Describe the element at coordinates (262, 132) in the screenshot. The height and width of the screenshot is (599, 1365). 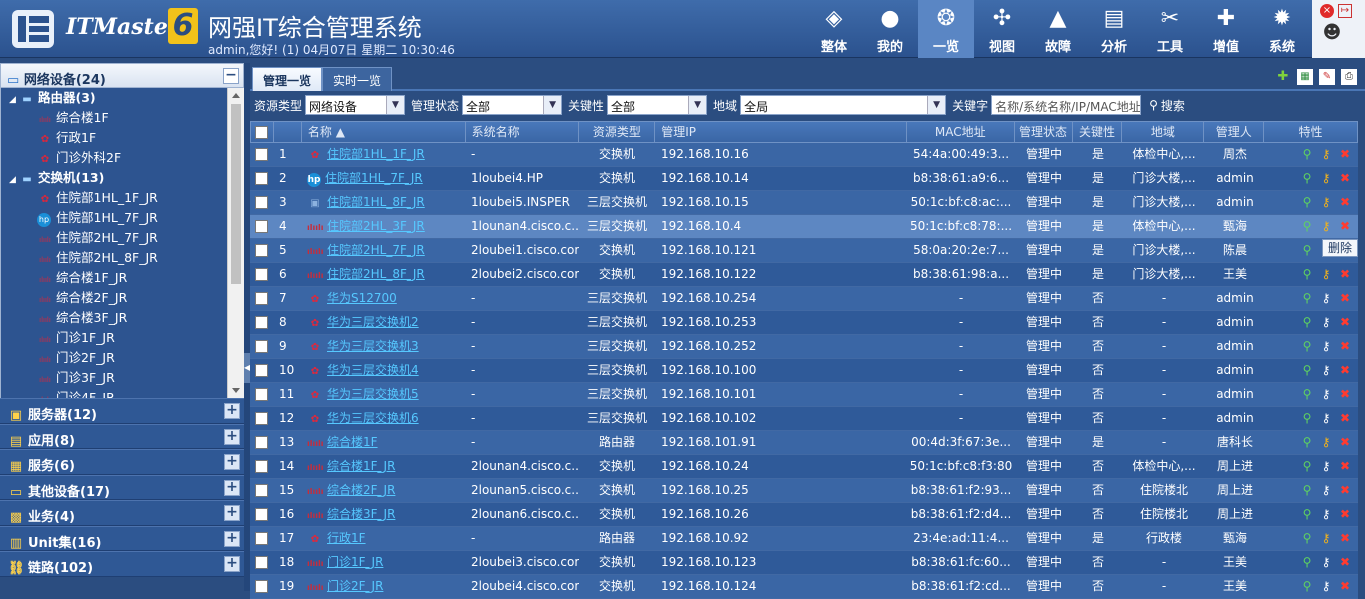
I see `select-all-checkbox` at that location.